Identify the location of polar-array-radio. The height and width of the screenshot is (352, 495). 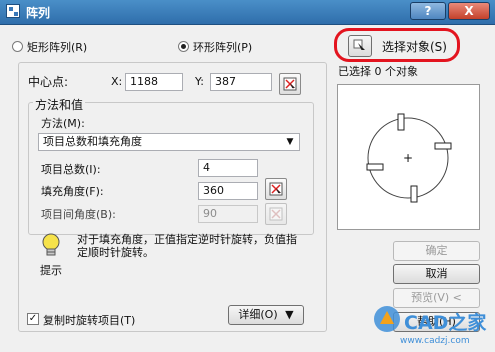
(183, 46).